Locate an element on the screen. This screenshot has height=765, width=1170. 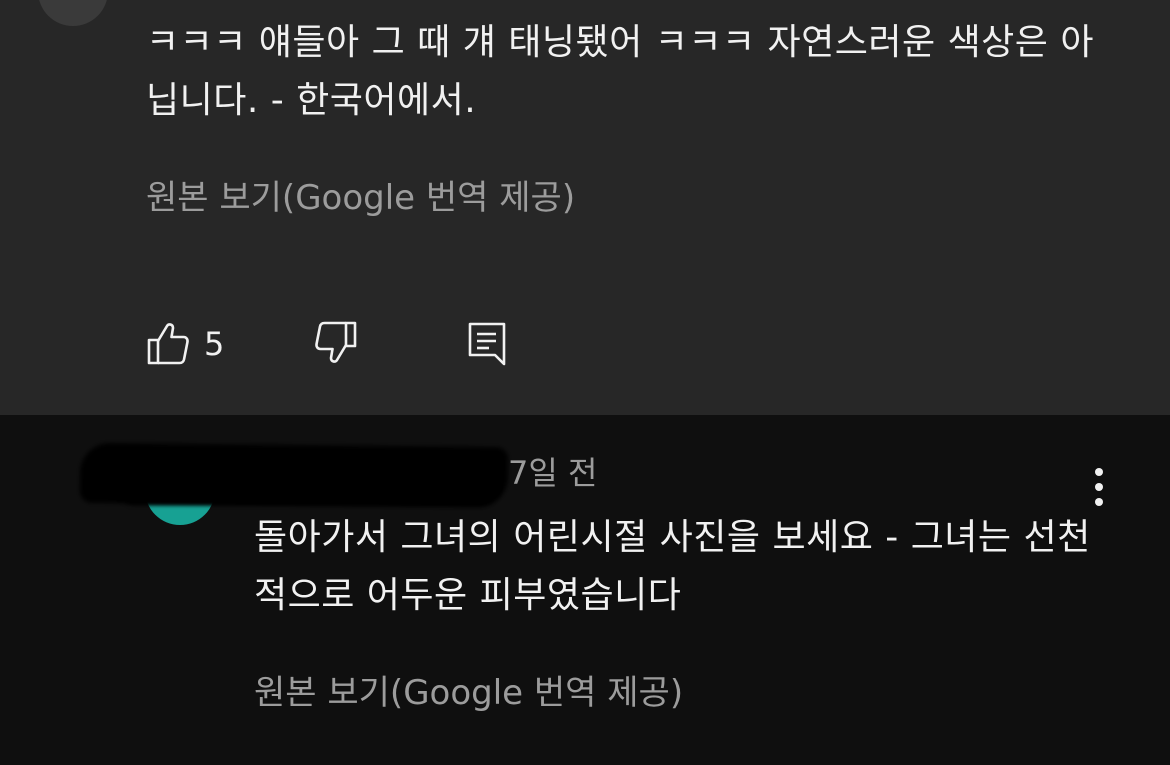
like-button is located at coordinates (168, 343).